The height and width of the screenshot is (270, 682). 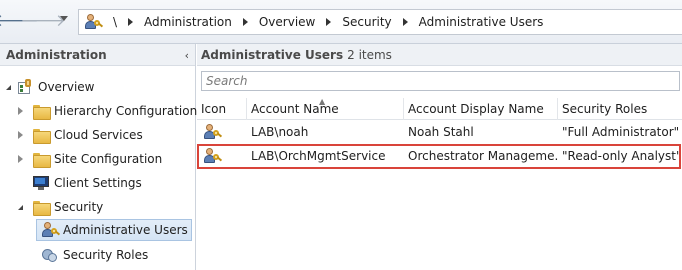 I want to click on column-header-security-roles: Security Roles, so click(x=620, y=109).